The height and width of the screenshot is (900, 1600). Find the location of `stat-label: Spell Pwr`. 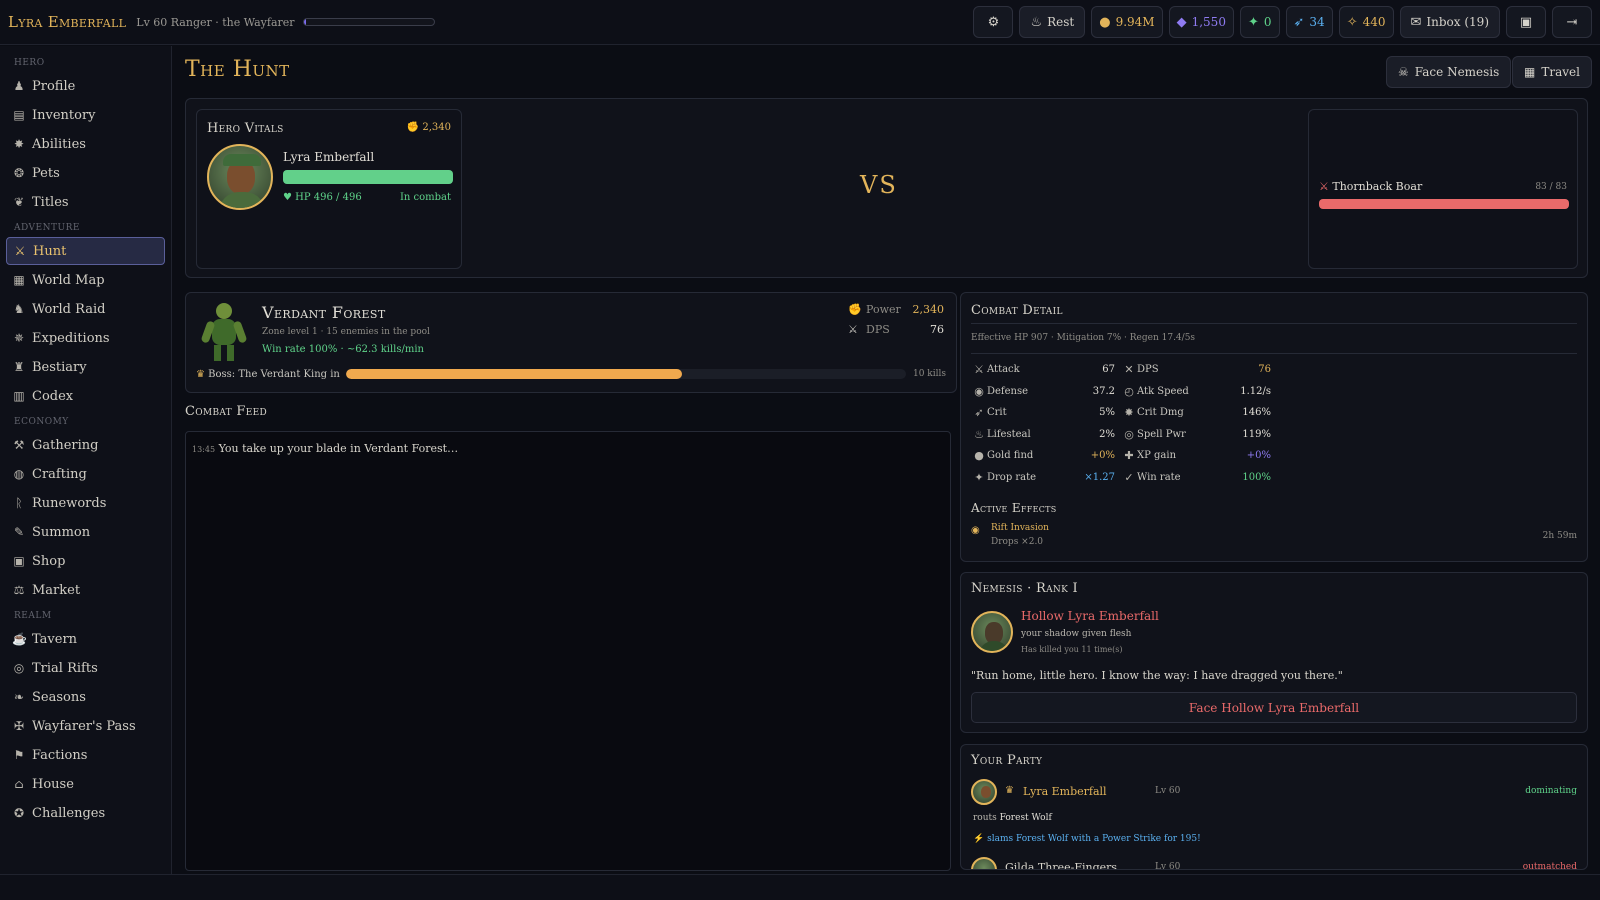

stat-label: Spell Pwr is located at coordinates (1161, 434).